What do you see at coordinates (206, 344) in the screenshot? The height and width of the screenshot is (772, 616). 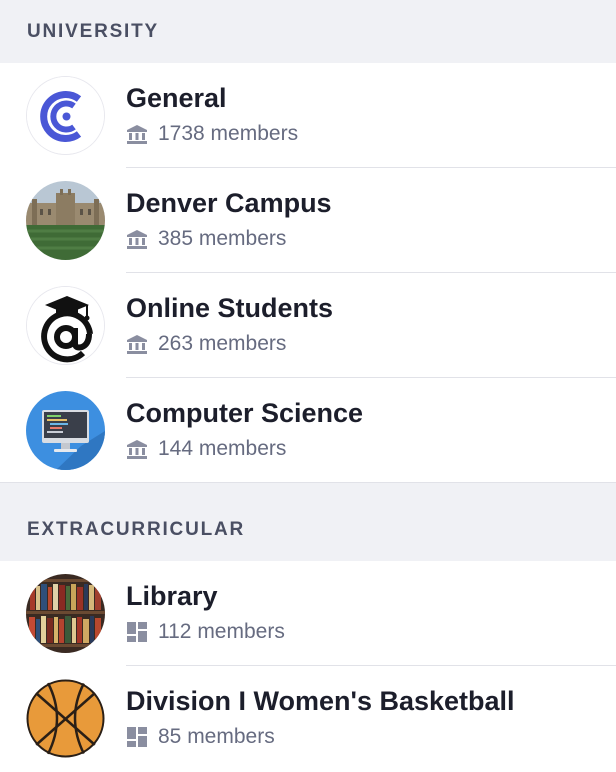 I see `member-count: 263 members` at bounding box center [206, 344].